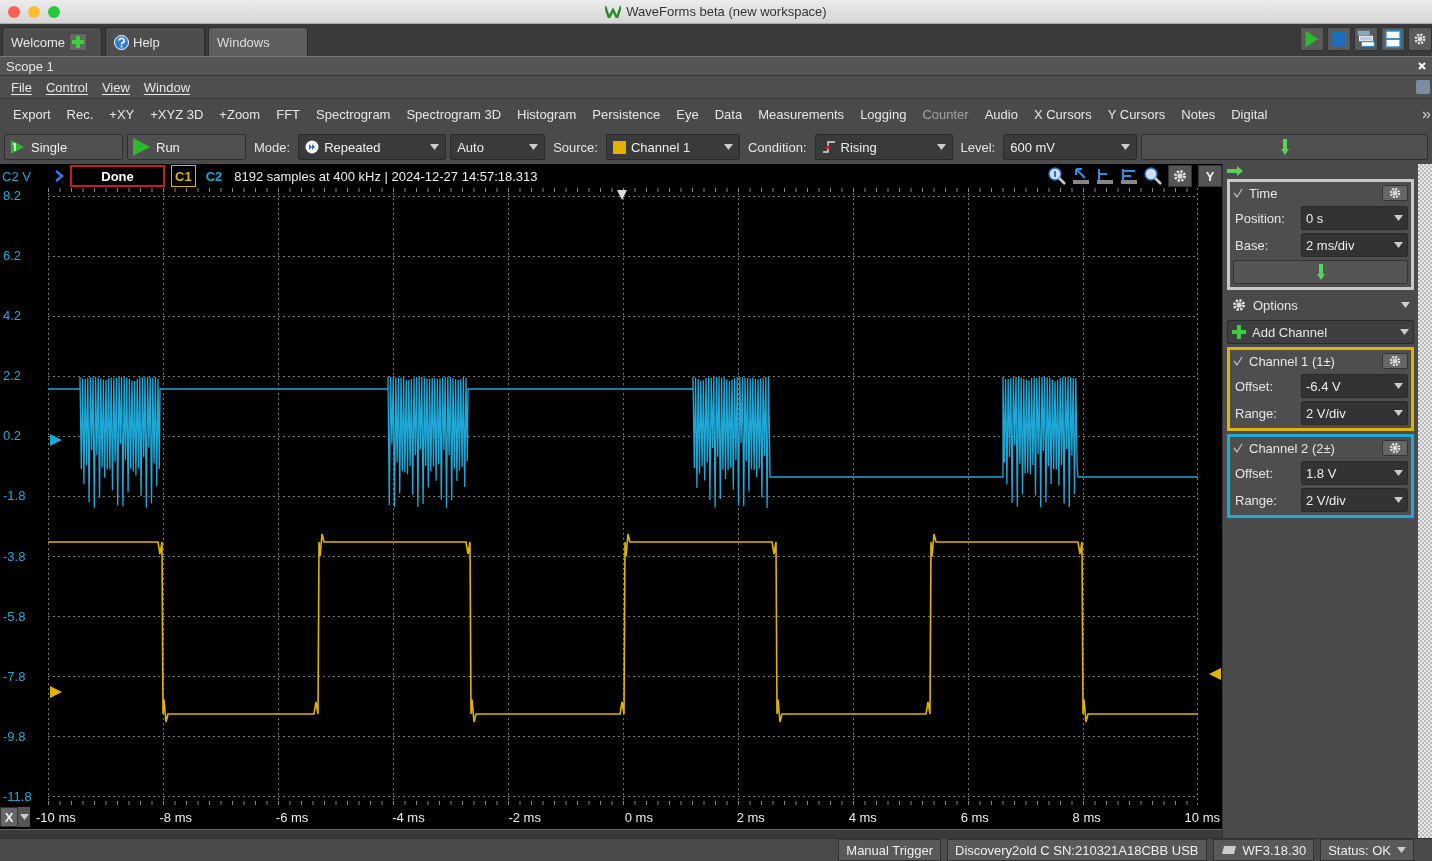 Image resolution: width=1432 pixels, height=861 pixels. Describe the element at coordinates (883, 114) in the screenshot. I see `toolbar-button: Logging` at that location.